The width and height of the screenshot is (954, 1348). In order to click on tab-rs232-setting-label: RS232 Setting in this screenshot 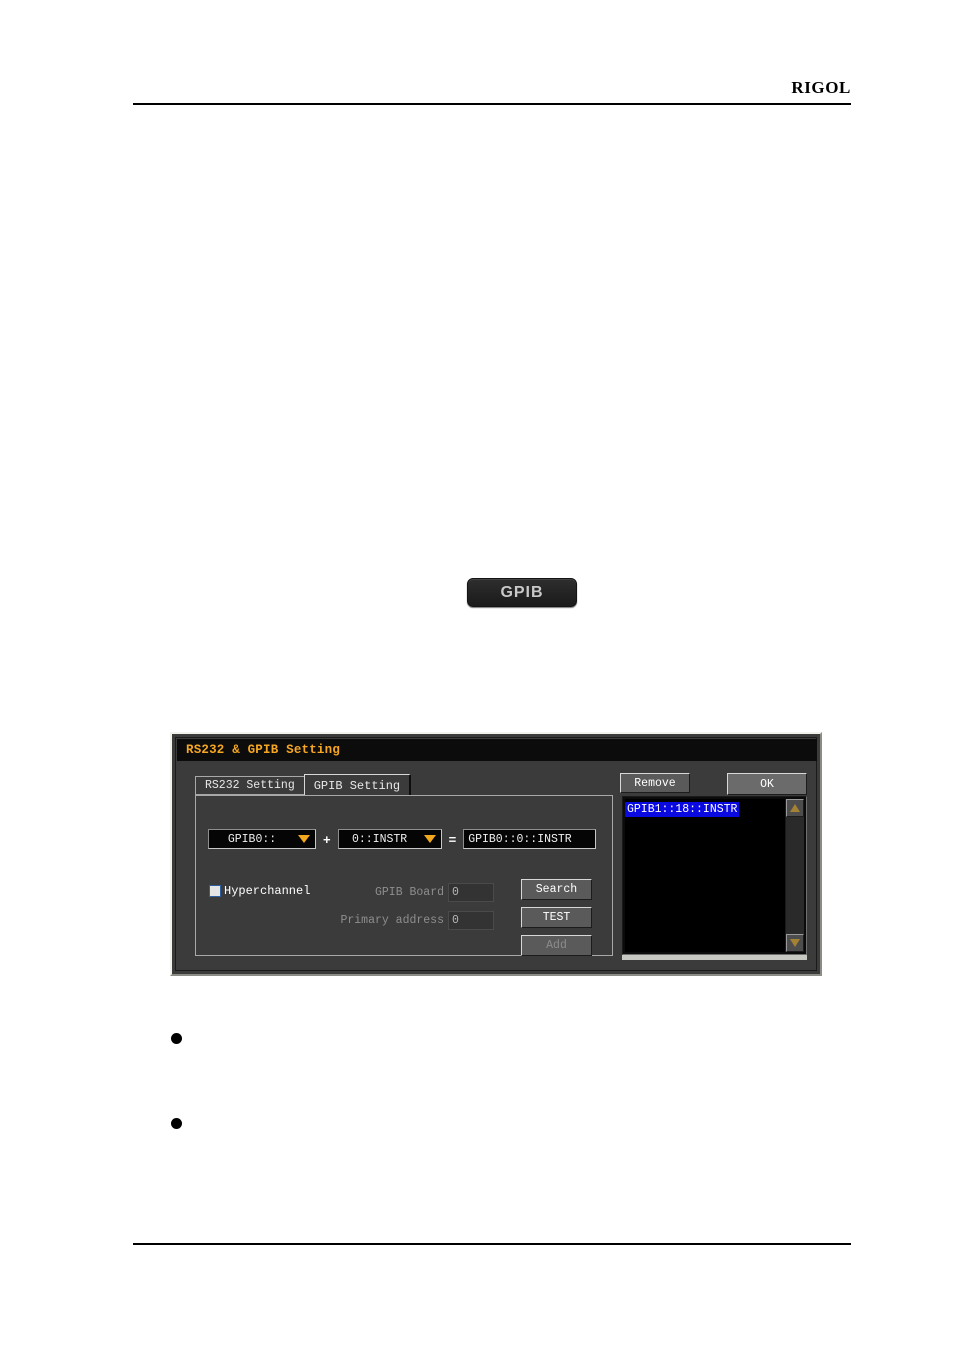, I will do `click(250, 785)`.